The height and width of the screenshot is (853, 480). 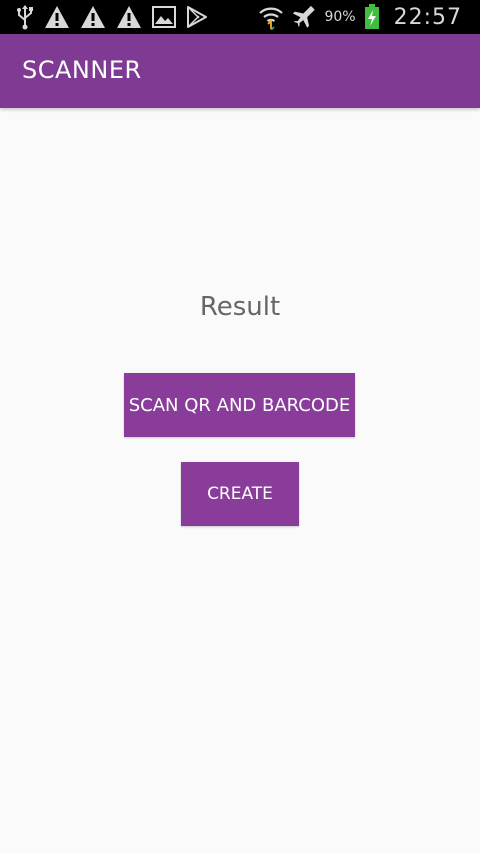 What do you see at coordinates (360, 17) in the screenshot?
I see `system-status: 90% 22:57` at bounding box center [360, 17].